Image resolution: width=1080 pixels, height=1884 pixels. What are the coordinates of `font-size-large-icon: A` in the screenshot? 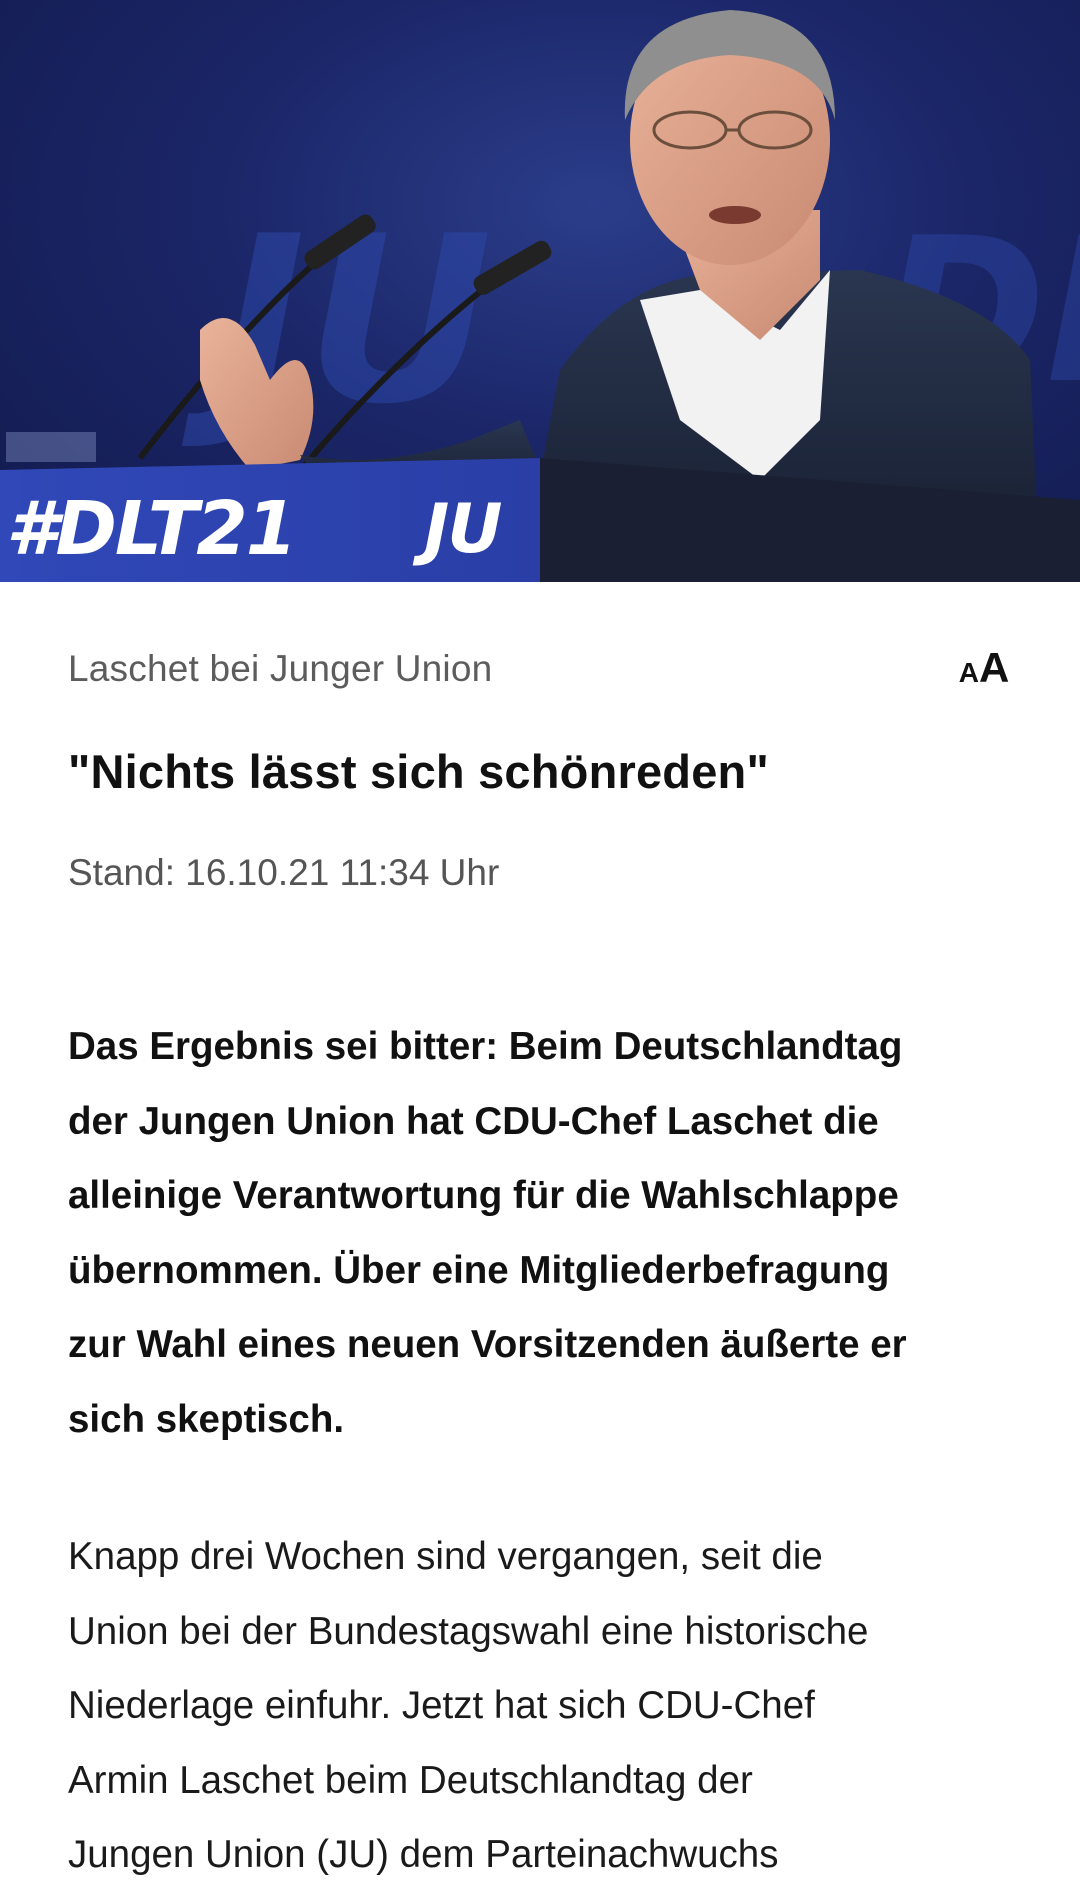 It's located at (994, 667).